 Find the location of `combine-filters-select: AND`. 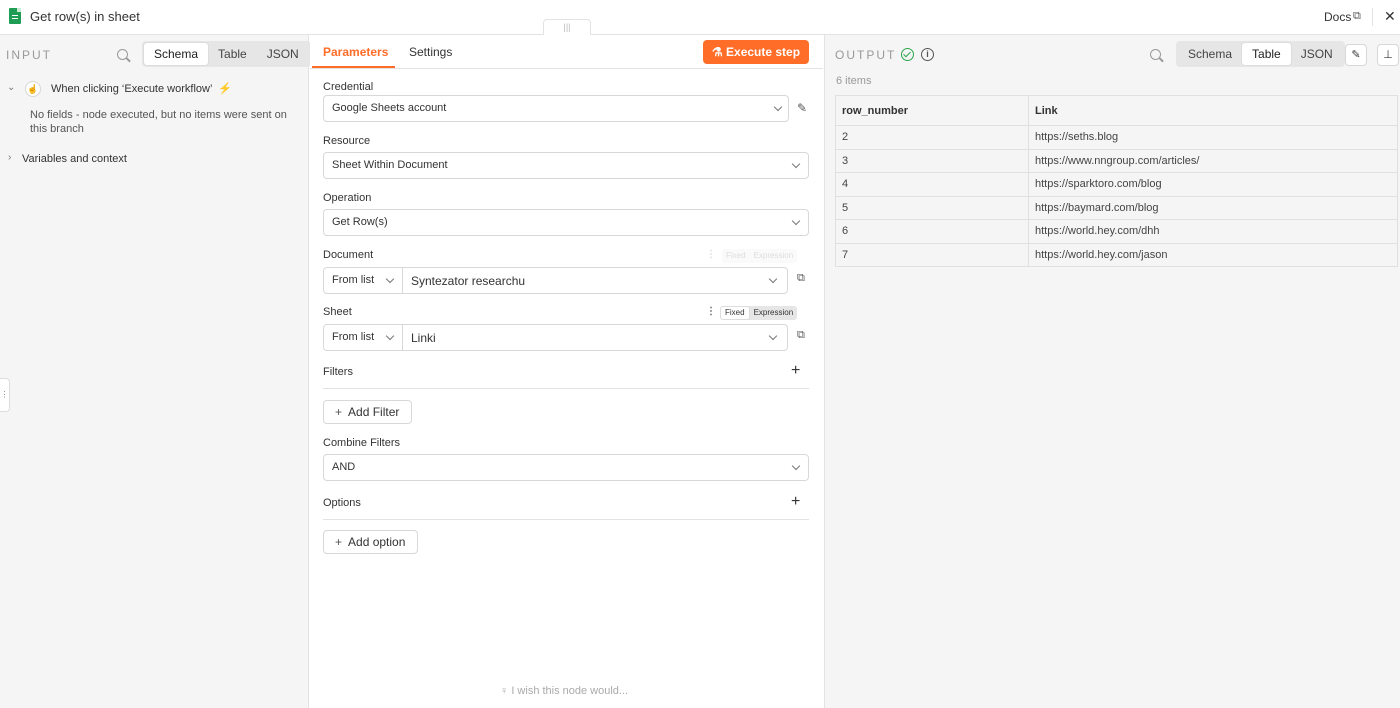

combine-filters-select: AND is located at coordinates (566, 467).